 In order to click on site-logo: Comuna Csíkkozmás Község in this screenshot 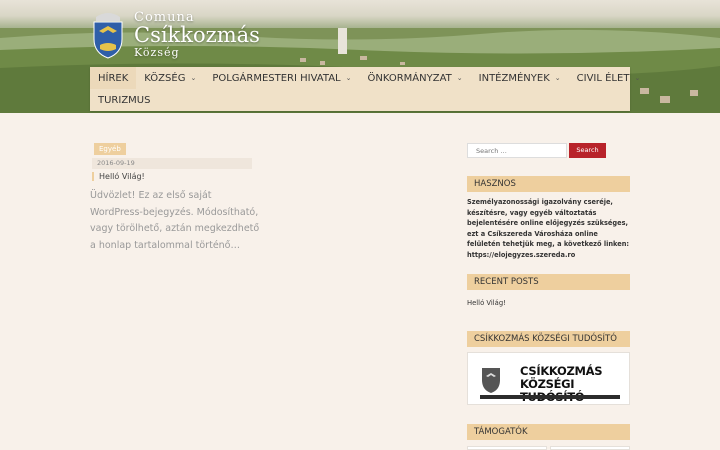, I will do `click(175, 34)`.